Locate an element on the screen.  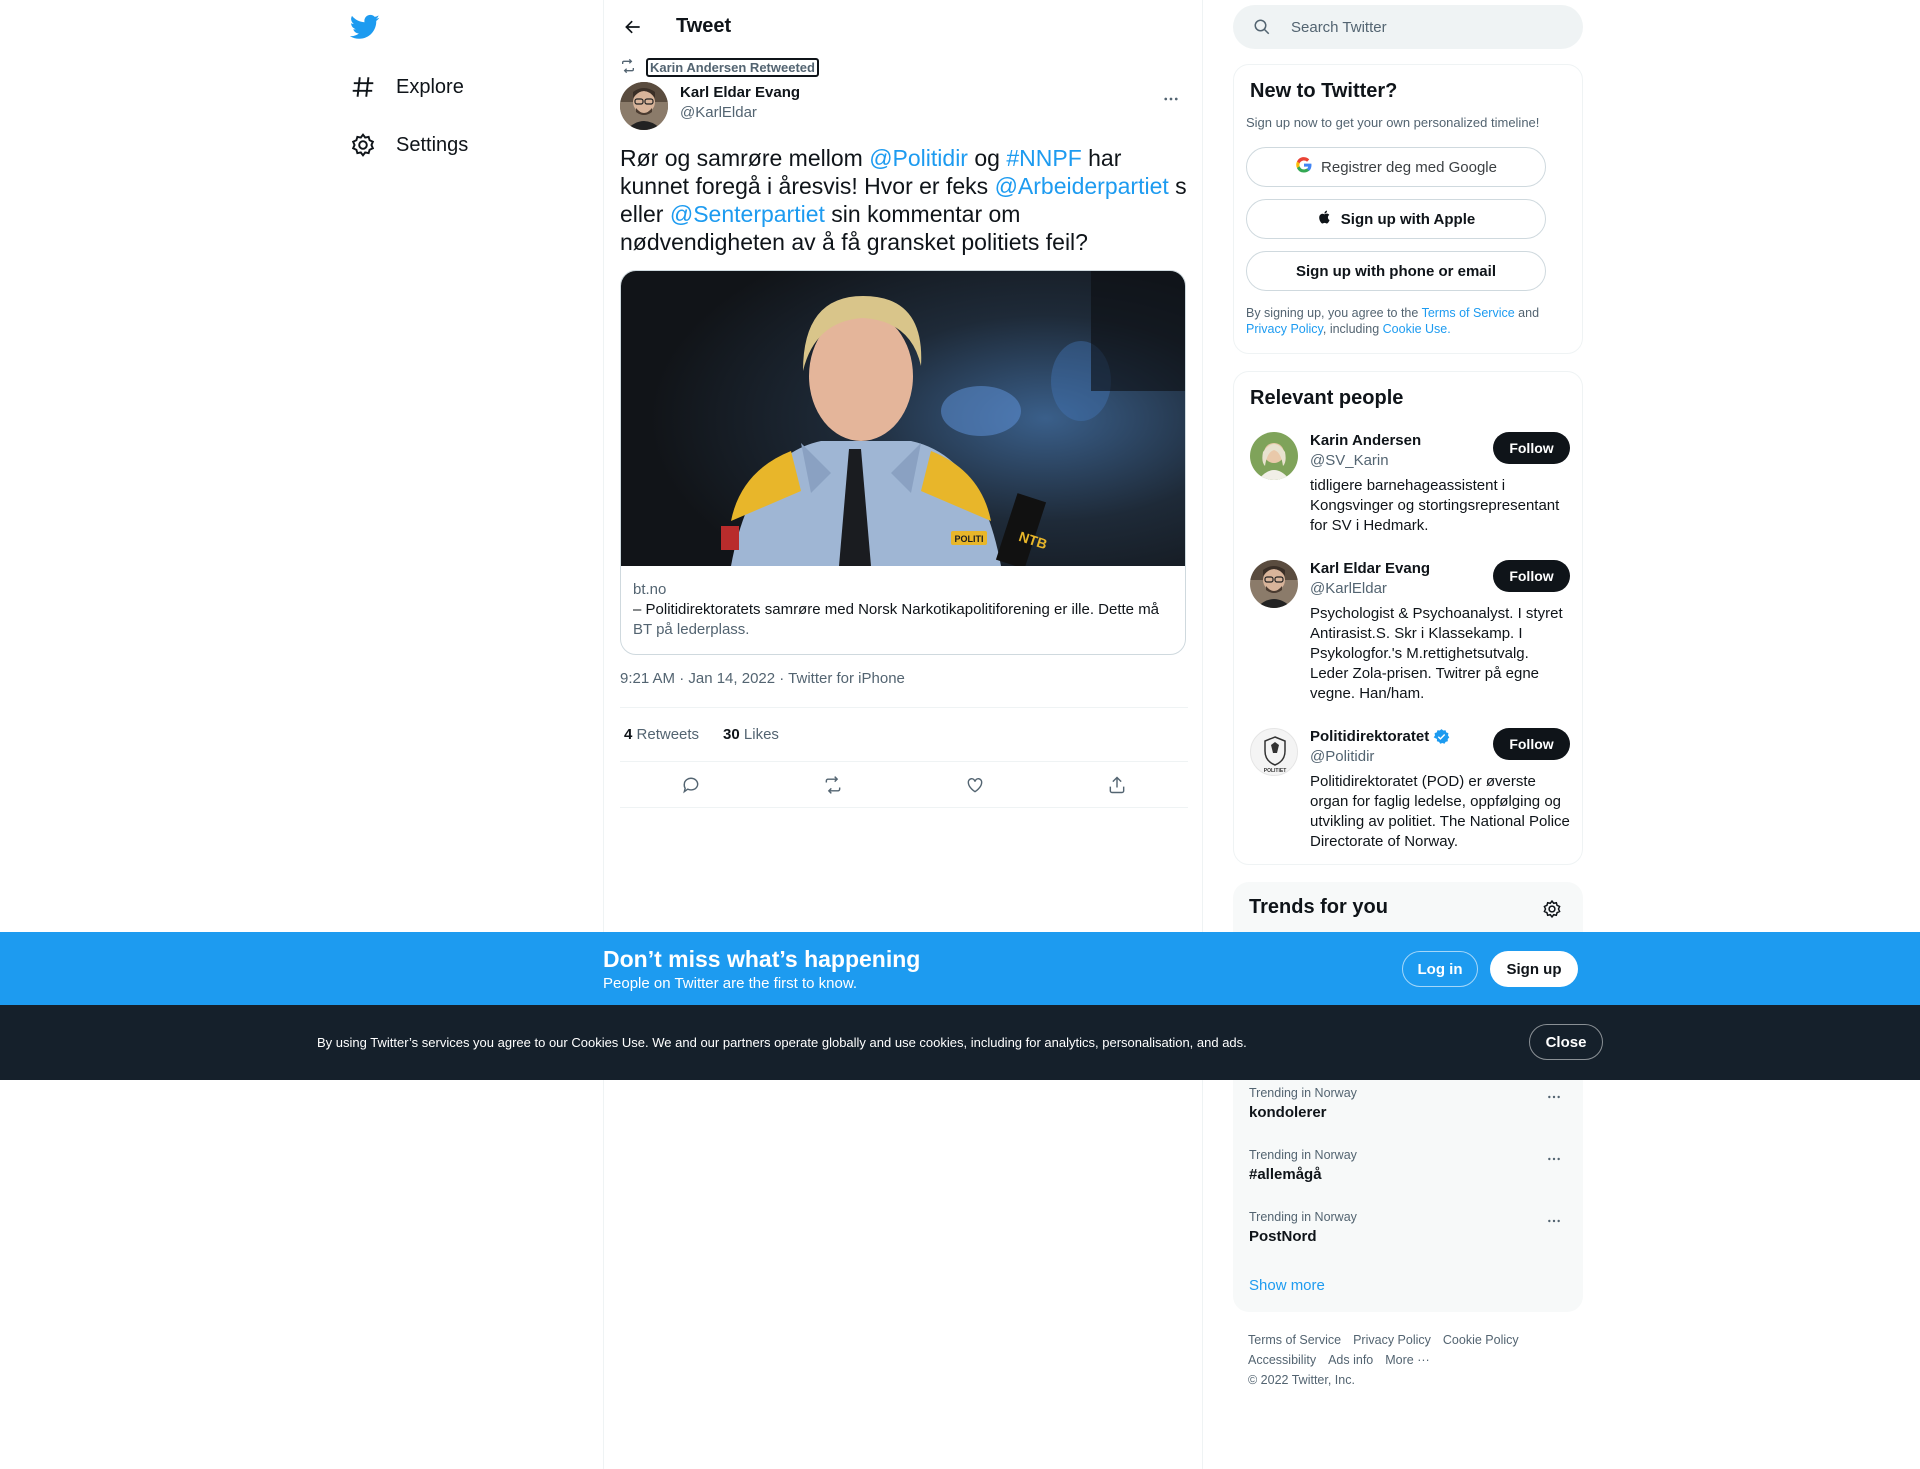
legal-text: , including is located at coordinates (1352, 329).